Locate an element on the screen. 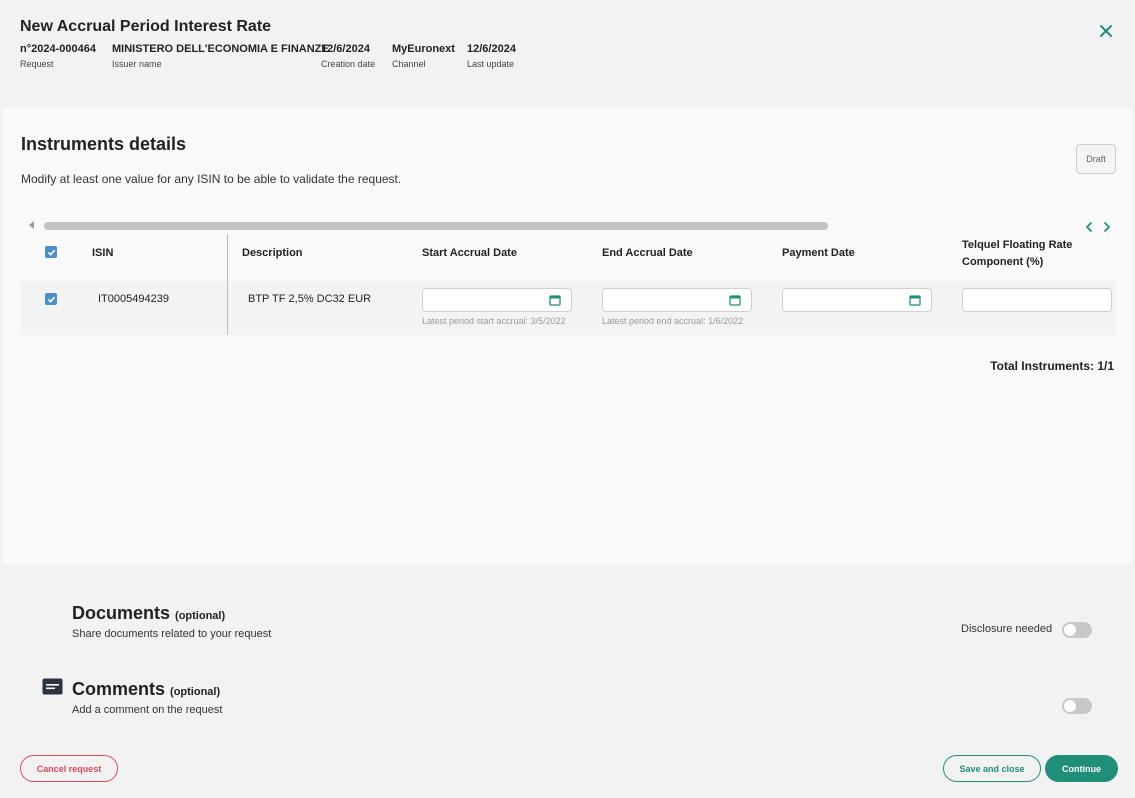 The image size is (1135, 798). comments-toggle is located at coordinates (1077, 706).